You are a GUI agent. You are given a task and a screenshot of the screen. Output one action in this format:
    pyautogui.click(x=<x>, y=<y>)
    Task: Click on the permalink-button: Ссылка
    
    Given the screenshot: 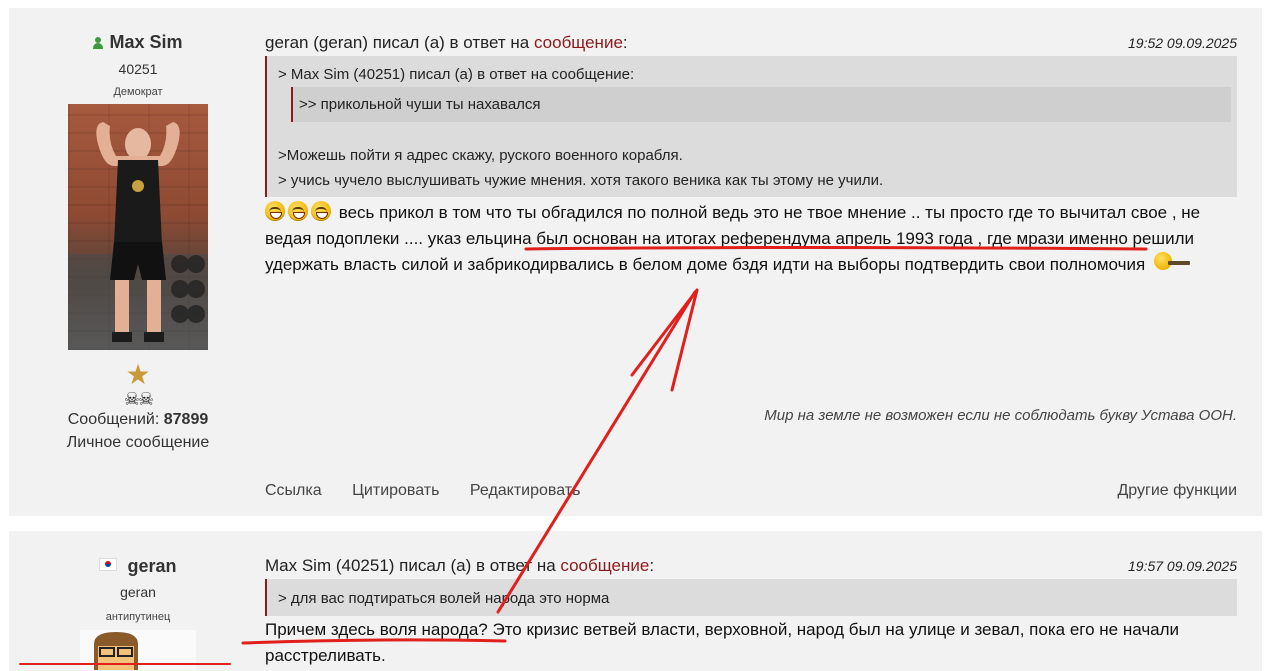 What is the action you would take?
    pyautogui.click(x=293, y=490)
    